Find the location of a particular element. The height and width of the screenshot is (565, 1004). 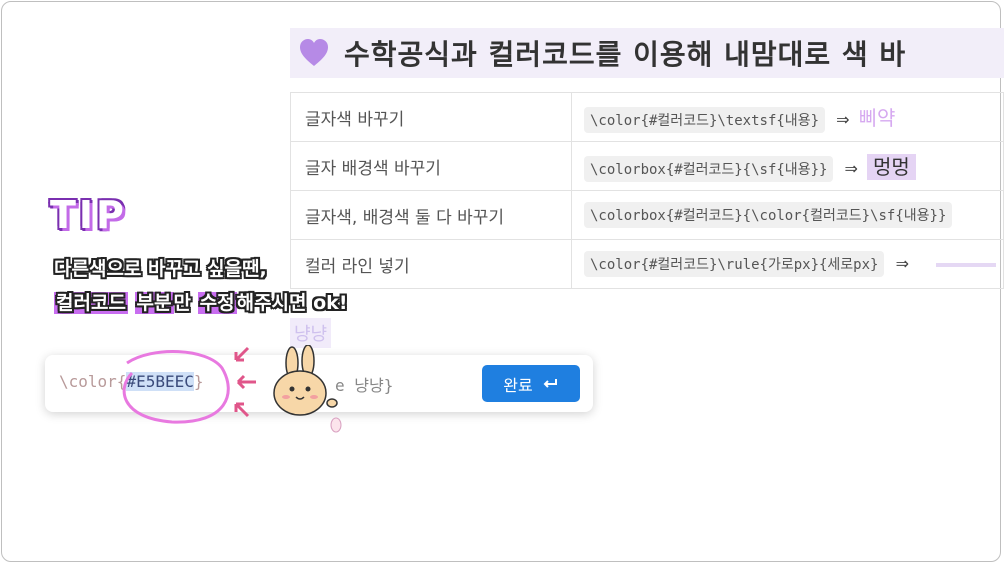

done-label: 완료 is located at coordinates (518, 385).